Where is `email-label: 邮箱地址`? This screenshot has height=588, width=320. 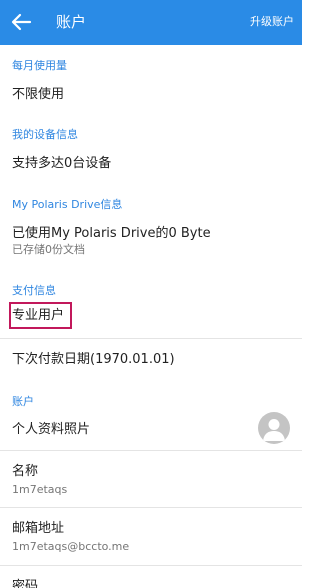 email-label: 邮箱地址 is located at coordinates (38, 529).